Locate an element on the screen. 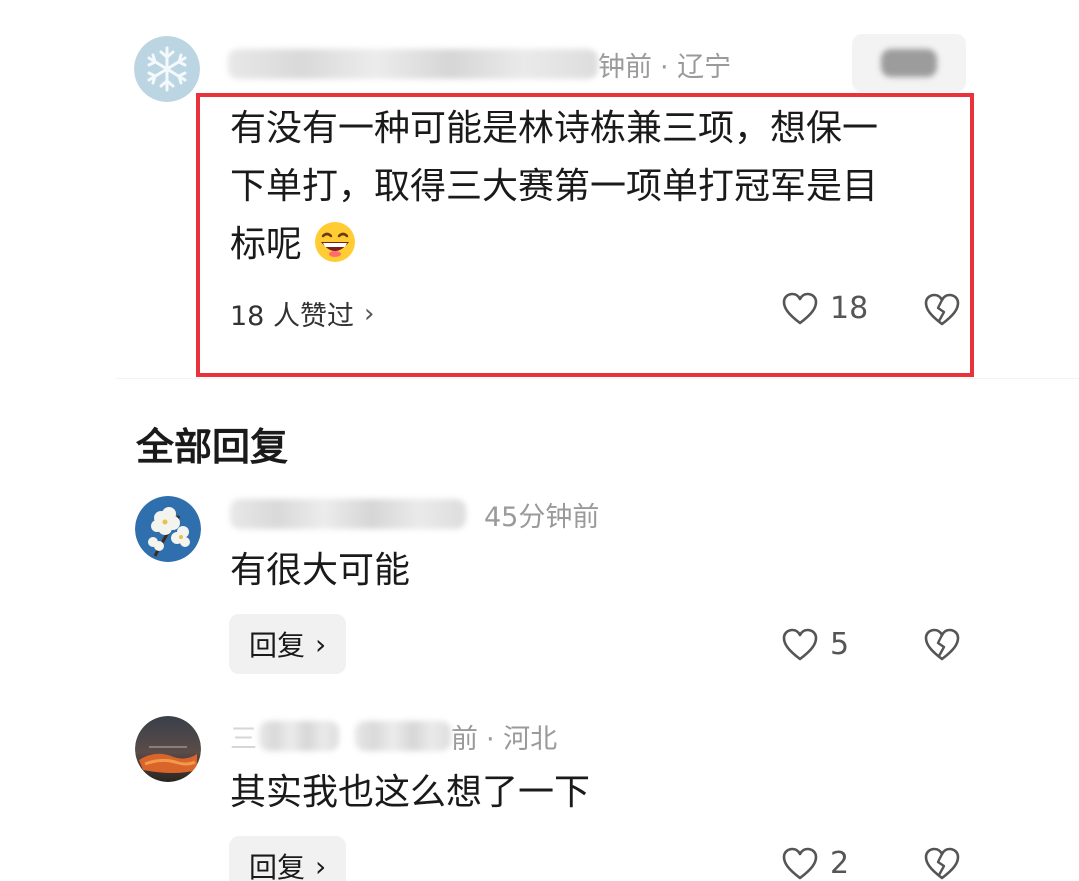 The image size is (1079, 881). comment-time: 钟前 is located at coordinates (625, 67).